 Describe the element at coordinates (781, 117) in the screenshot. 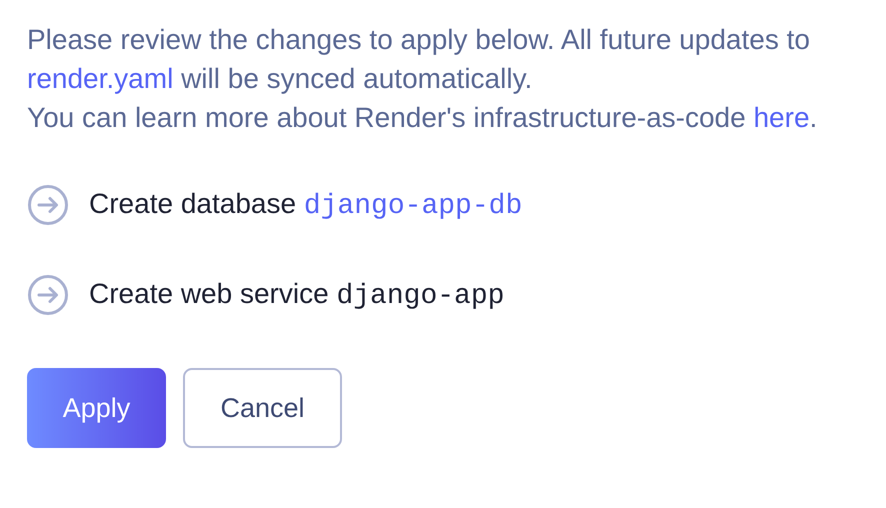

I see `link: here` at that location.